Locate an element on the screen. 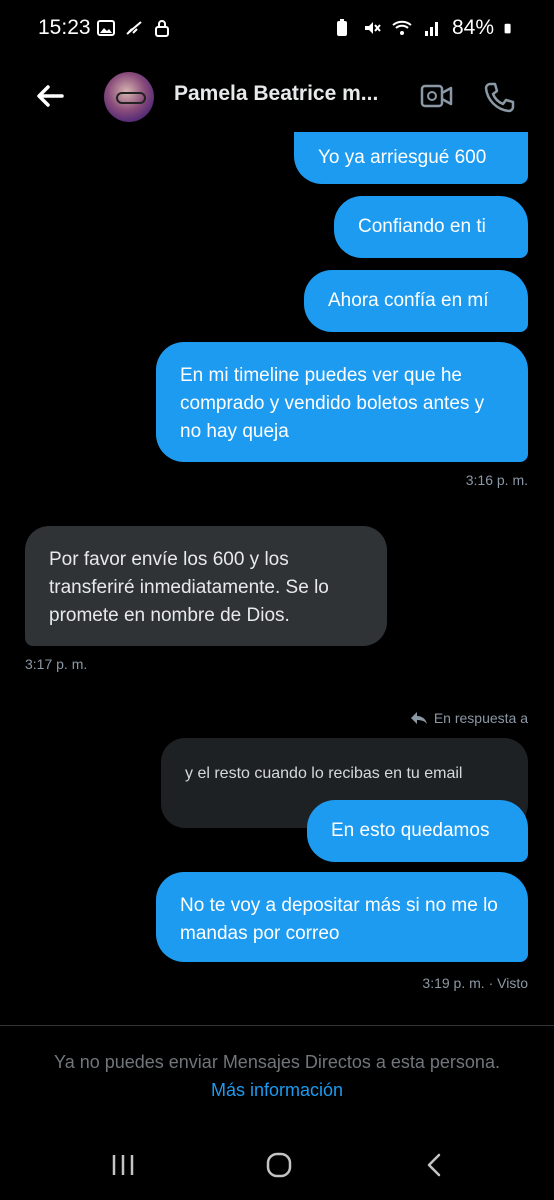  reply-arrow-icon is located at coordinates (418, 718).